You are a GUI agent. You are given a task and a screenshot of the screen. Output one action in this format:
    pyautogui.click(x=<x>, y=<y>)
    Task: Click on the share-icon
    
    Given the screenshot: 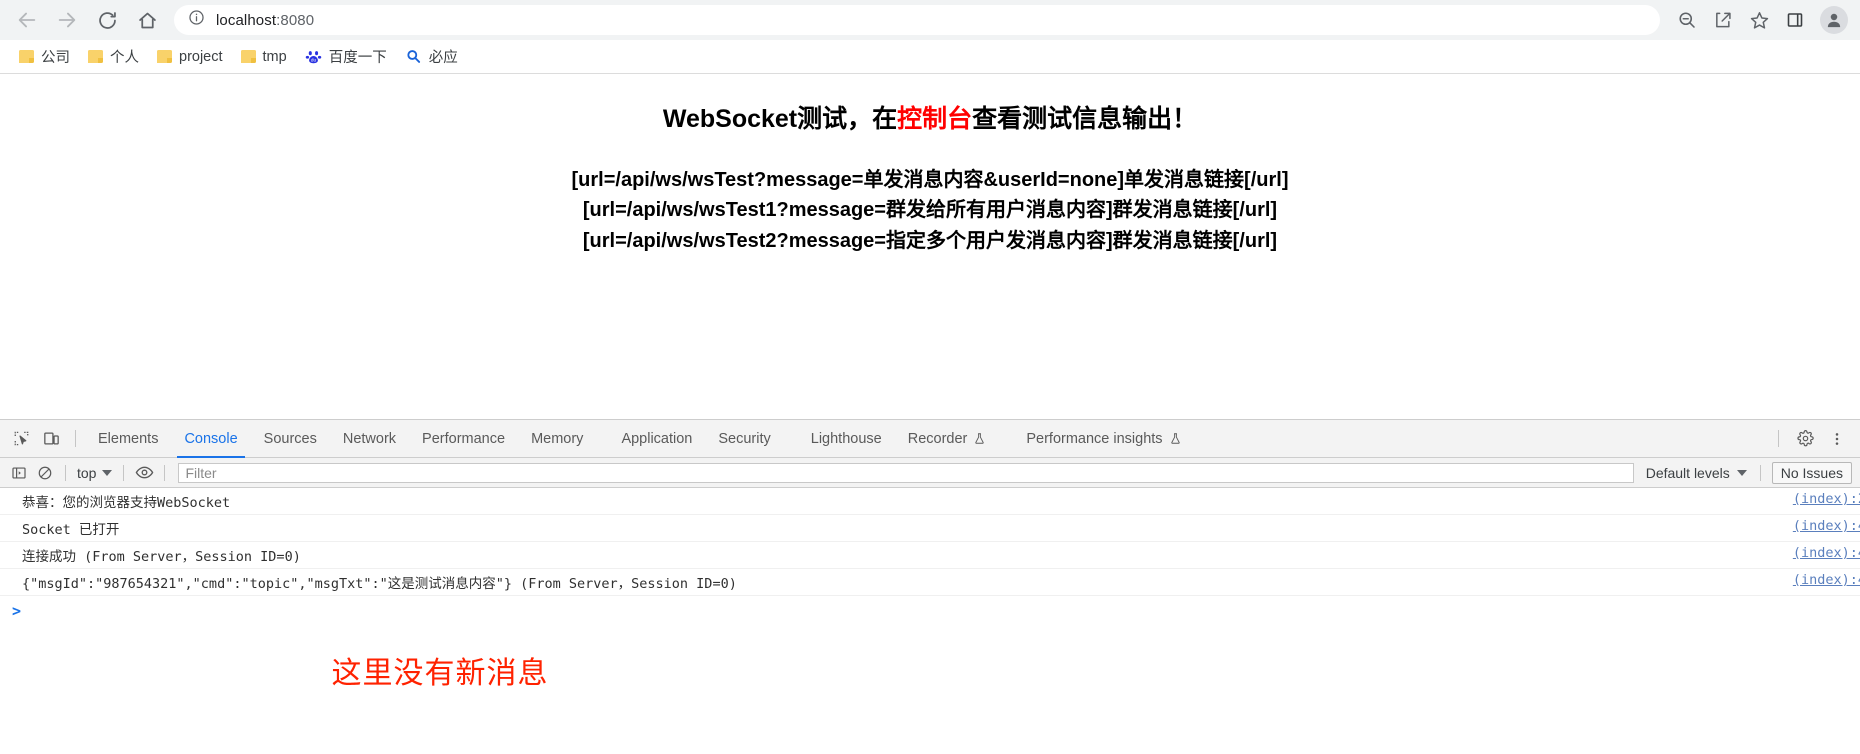 What is the action you would take?
    pyautogui.click(x=1723, y=20)
    